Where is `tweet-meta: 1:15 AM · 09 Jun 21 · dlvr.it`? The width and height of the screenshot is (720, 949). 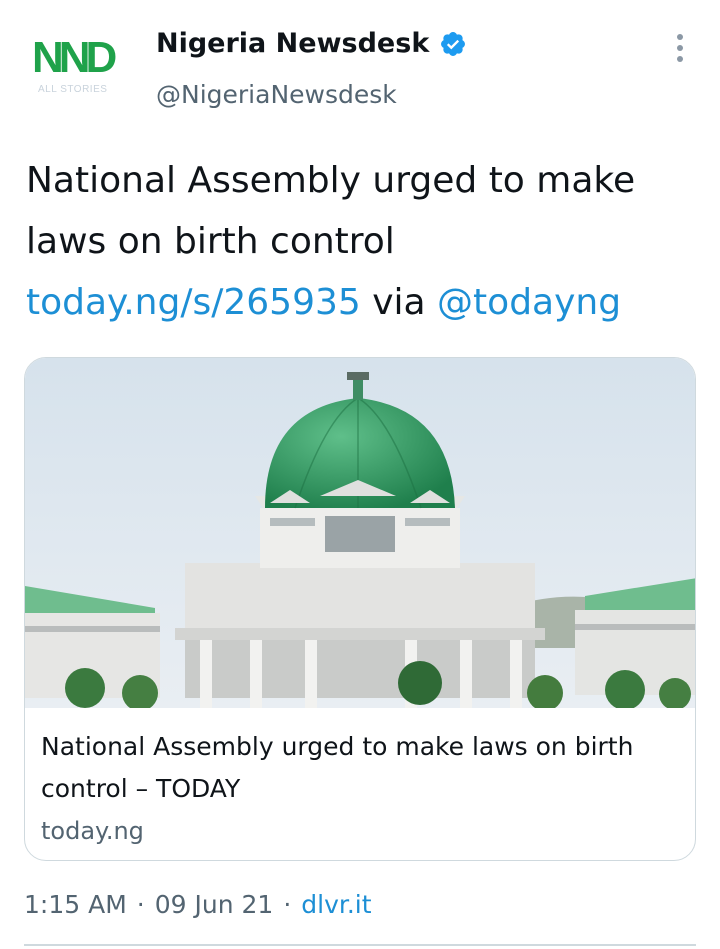
tweet-meta: 1:15 AM · 09 Jun 21 · dlvr.it is located at coordinates (198, 904).